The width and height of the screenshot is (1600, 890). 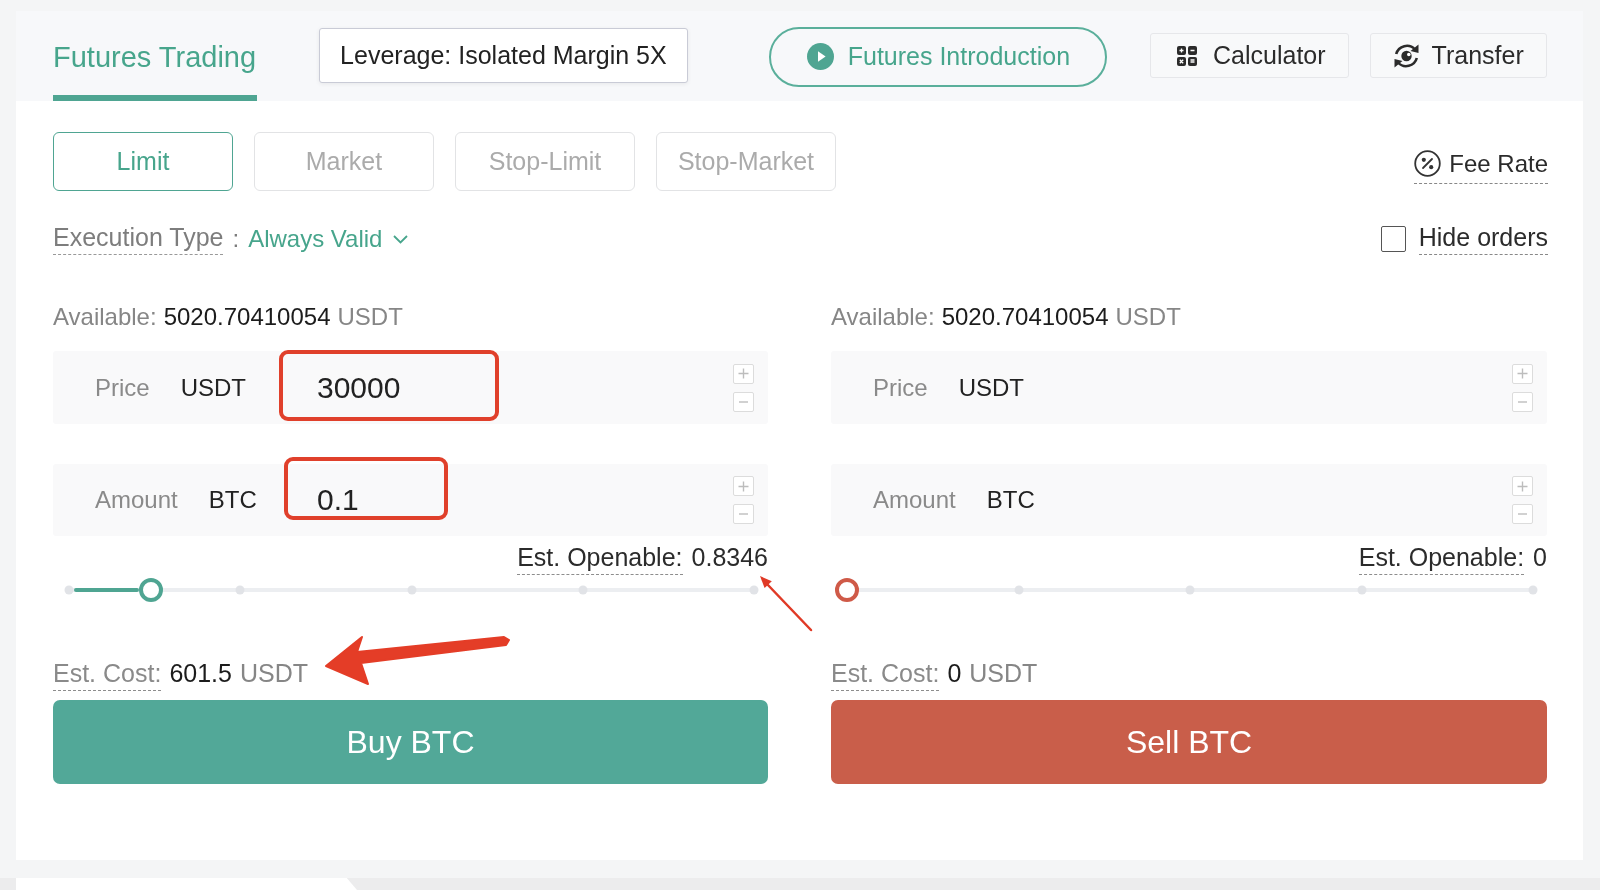 What do you see at coordinates (729, 557) in the screenshot?
I see `openable-value: 0.8346` at bounding box center [729, 557].